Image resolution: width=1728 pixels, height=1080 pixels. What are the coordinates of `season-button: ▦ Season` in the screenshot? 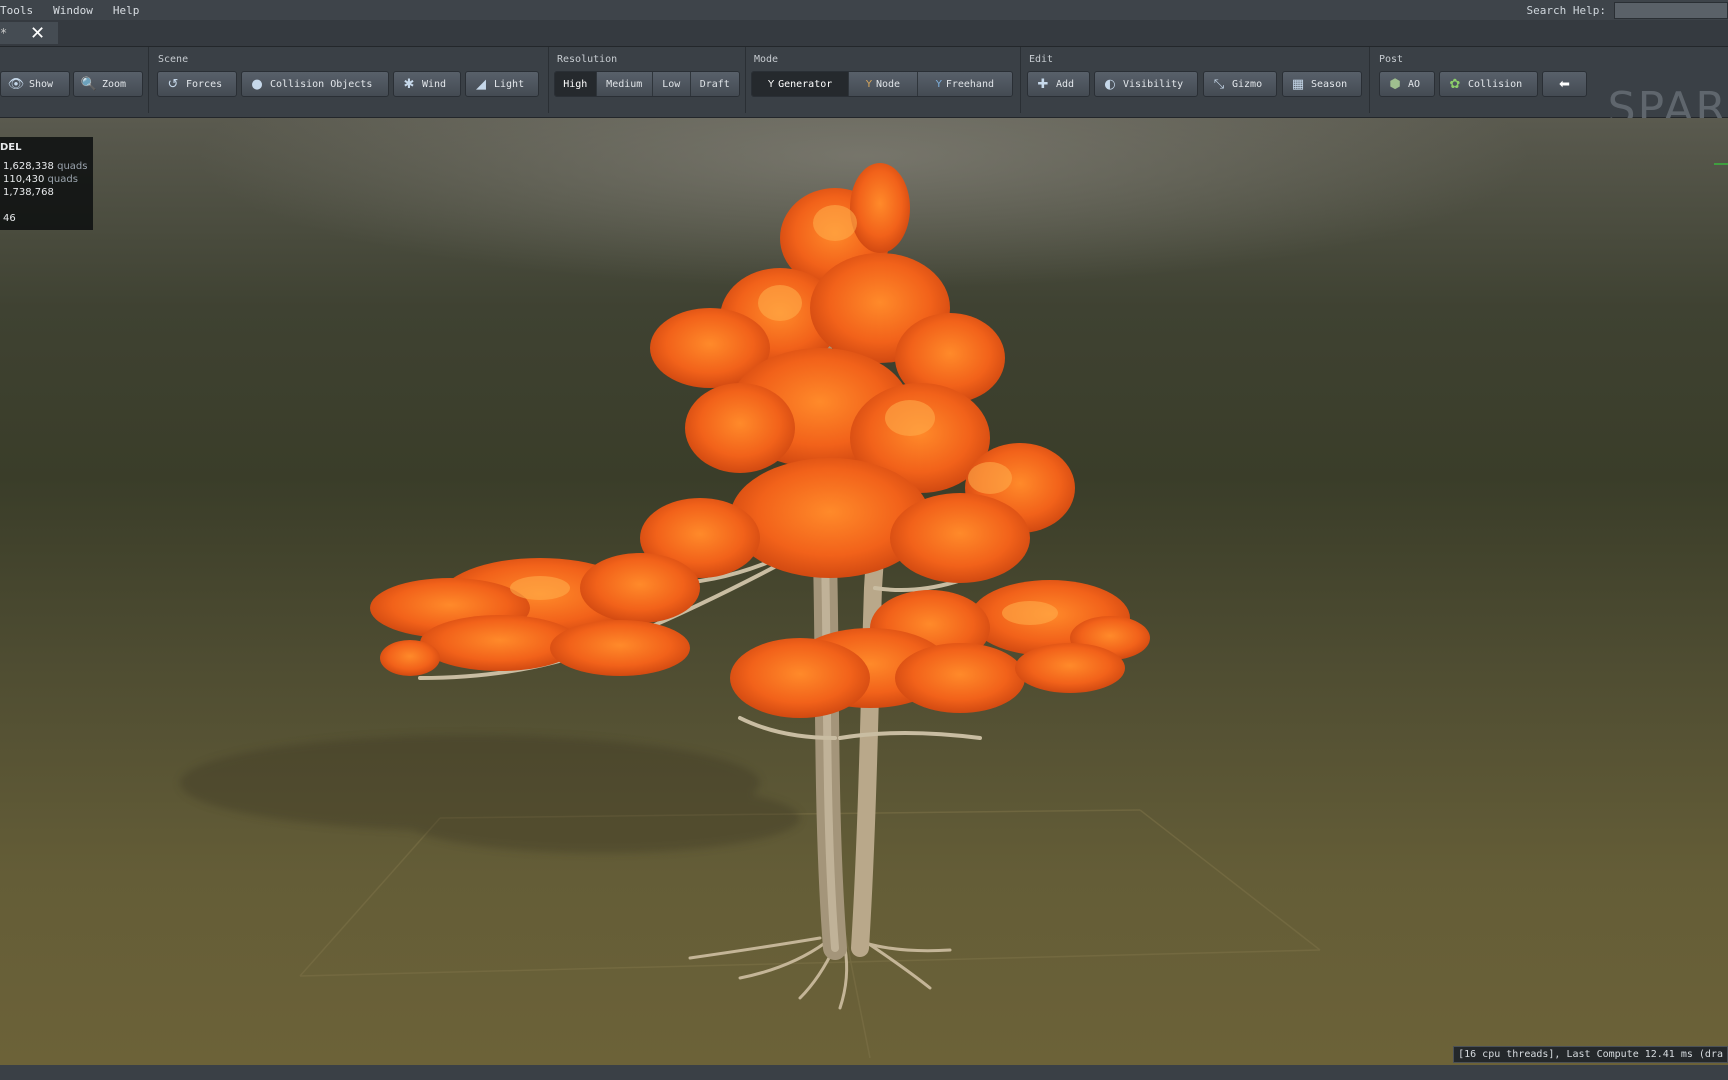 It's located at (1322, 84).